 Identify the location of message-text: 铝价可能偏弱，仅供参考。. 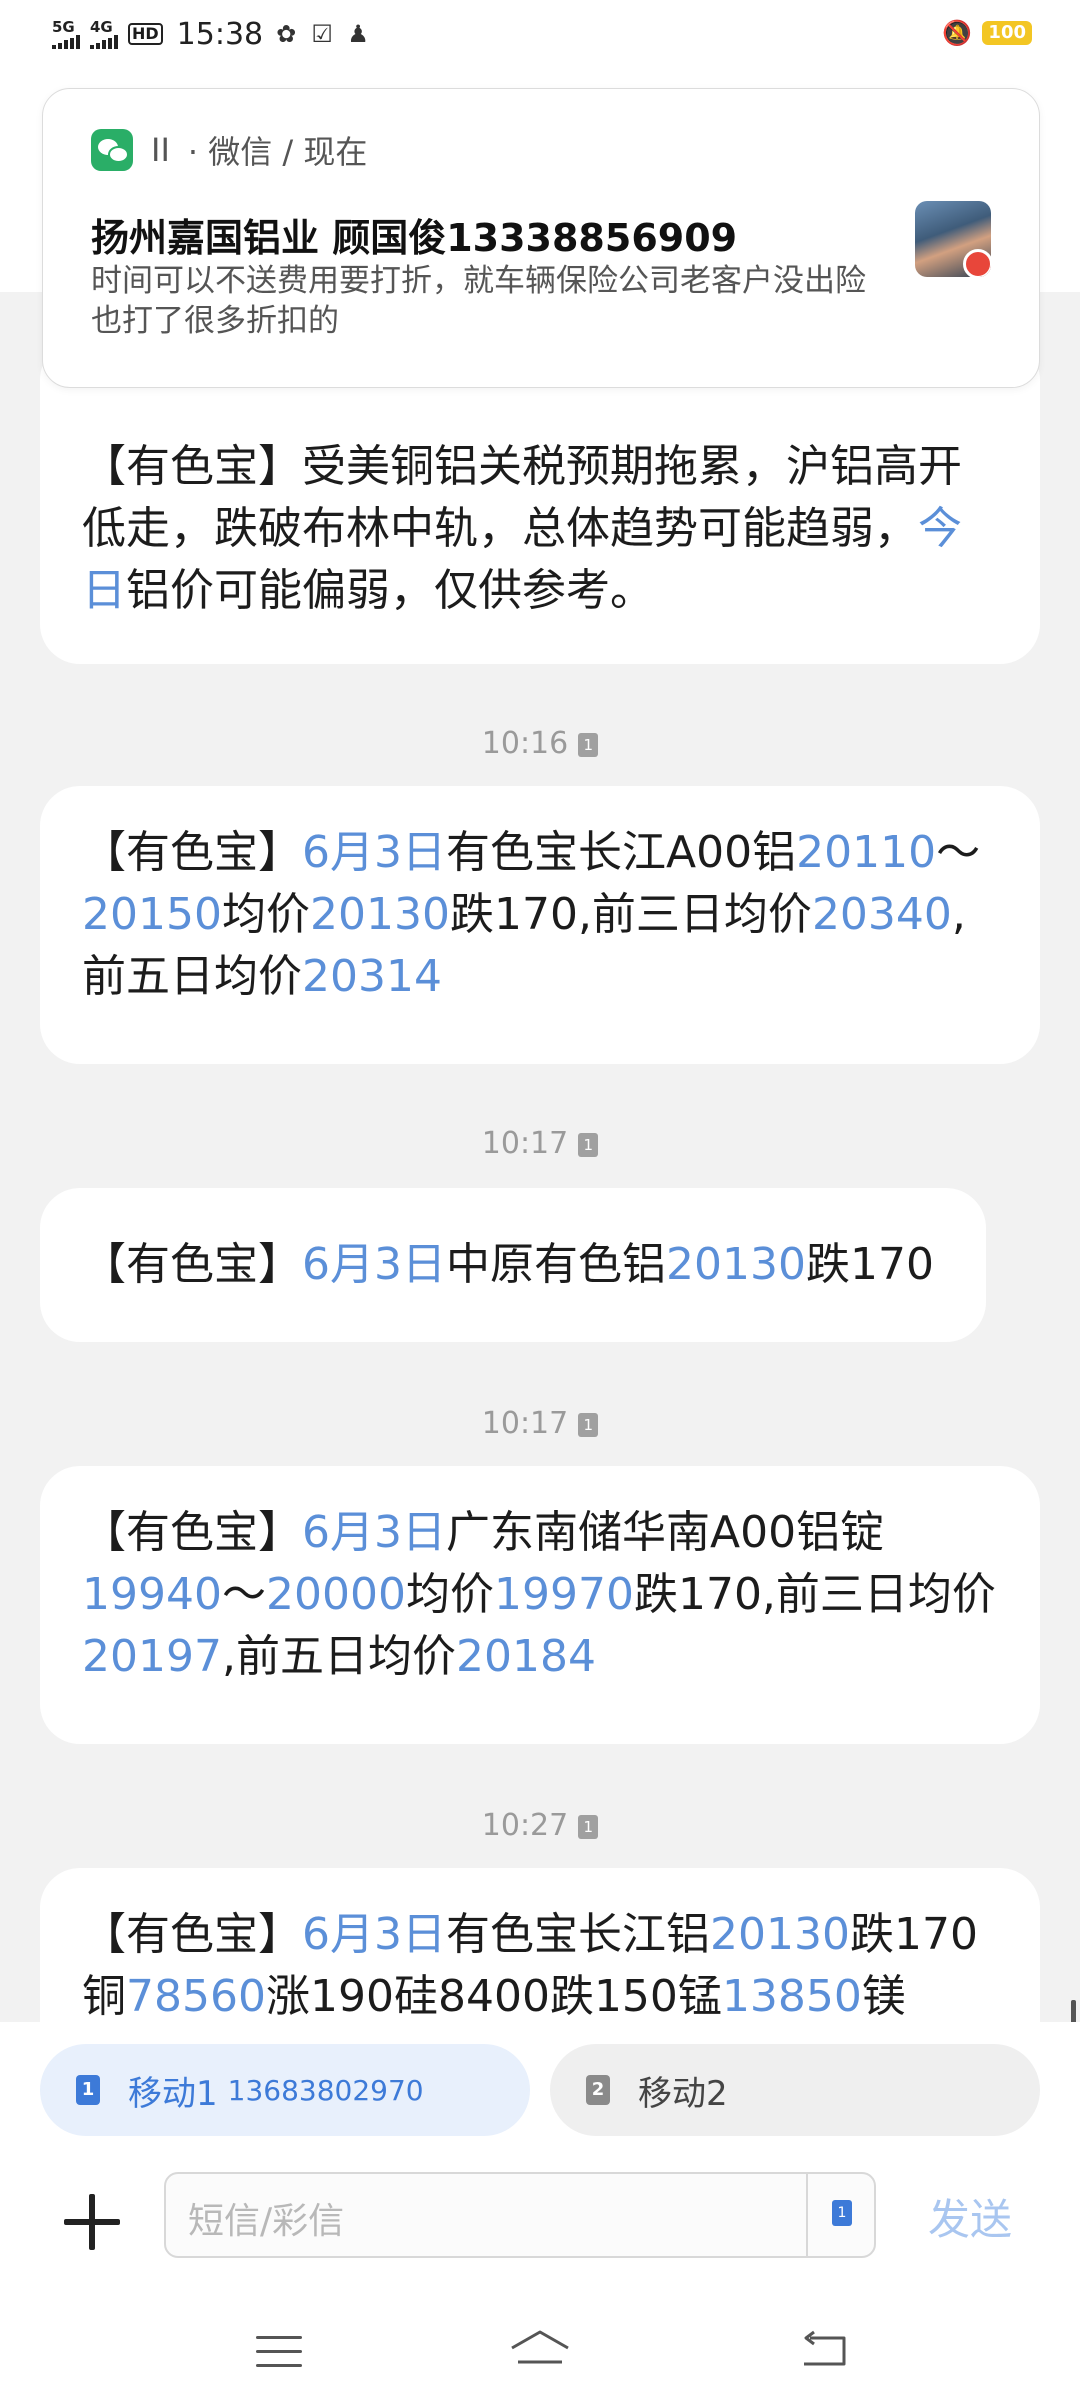
(390, 590).